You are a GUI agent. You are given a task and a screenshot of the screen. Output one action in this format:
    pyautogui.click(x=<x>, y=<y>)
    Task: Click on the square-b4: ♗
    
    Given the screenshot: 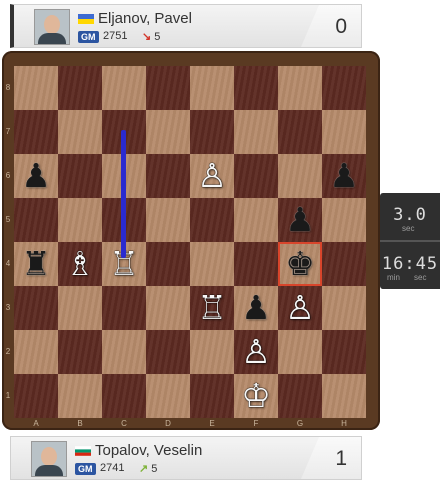 What is the action you would take?
    pyautogui.click(x=80, y=264)
    